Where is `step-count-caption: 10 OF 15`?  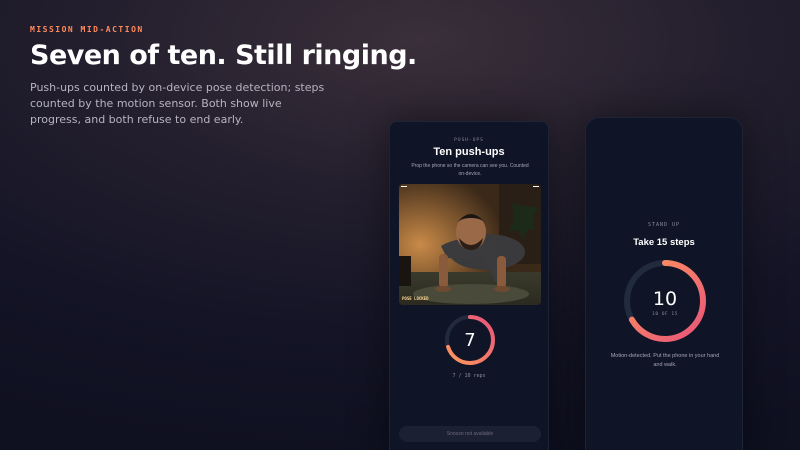
step-count-caption: 10 OF 15 is located at coordinates (665, 314).